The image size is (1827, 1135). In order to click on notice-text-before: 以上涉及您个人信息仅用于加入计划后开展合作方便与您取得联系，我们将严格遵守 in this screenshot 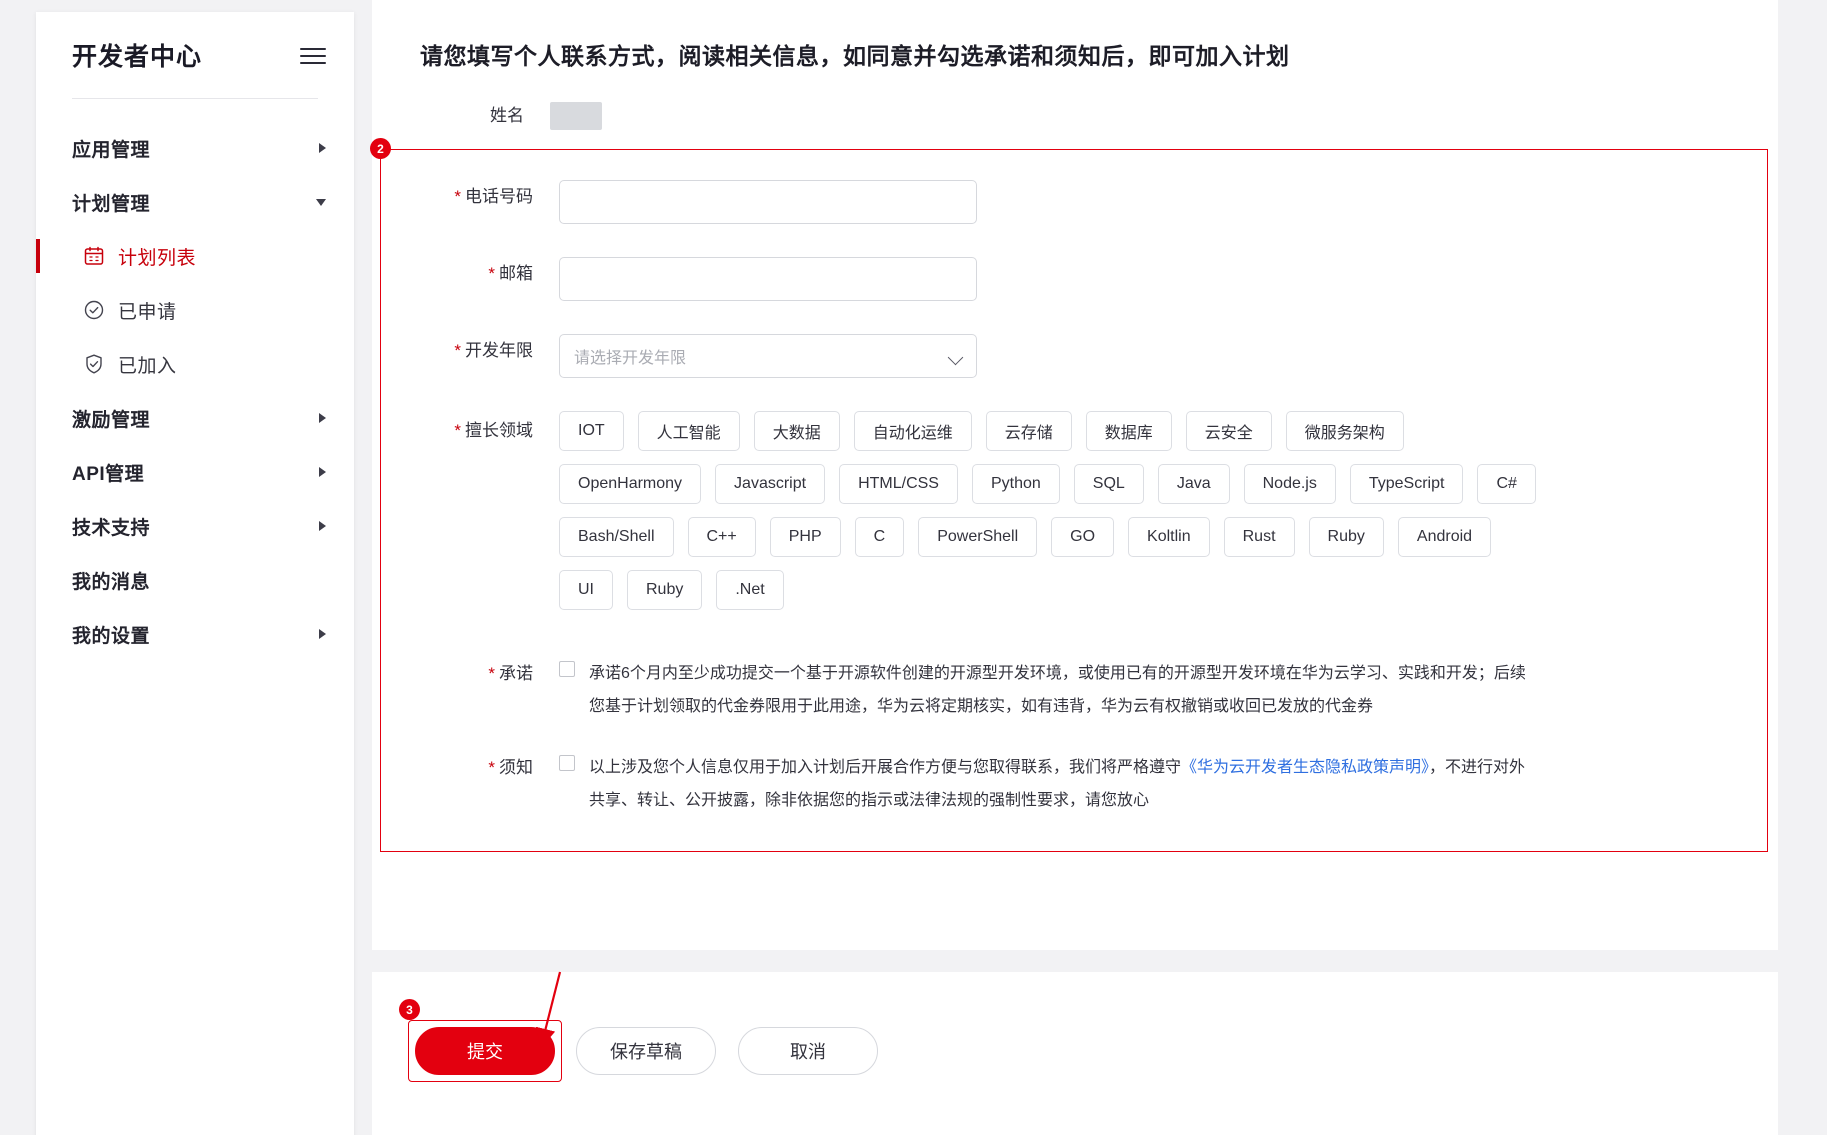, I will do `click(885, 768)`.